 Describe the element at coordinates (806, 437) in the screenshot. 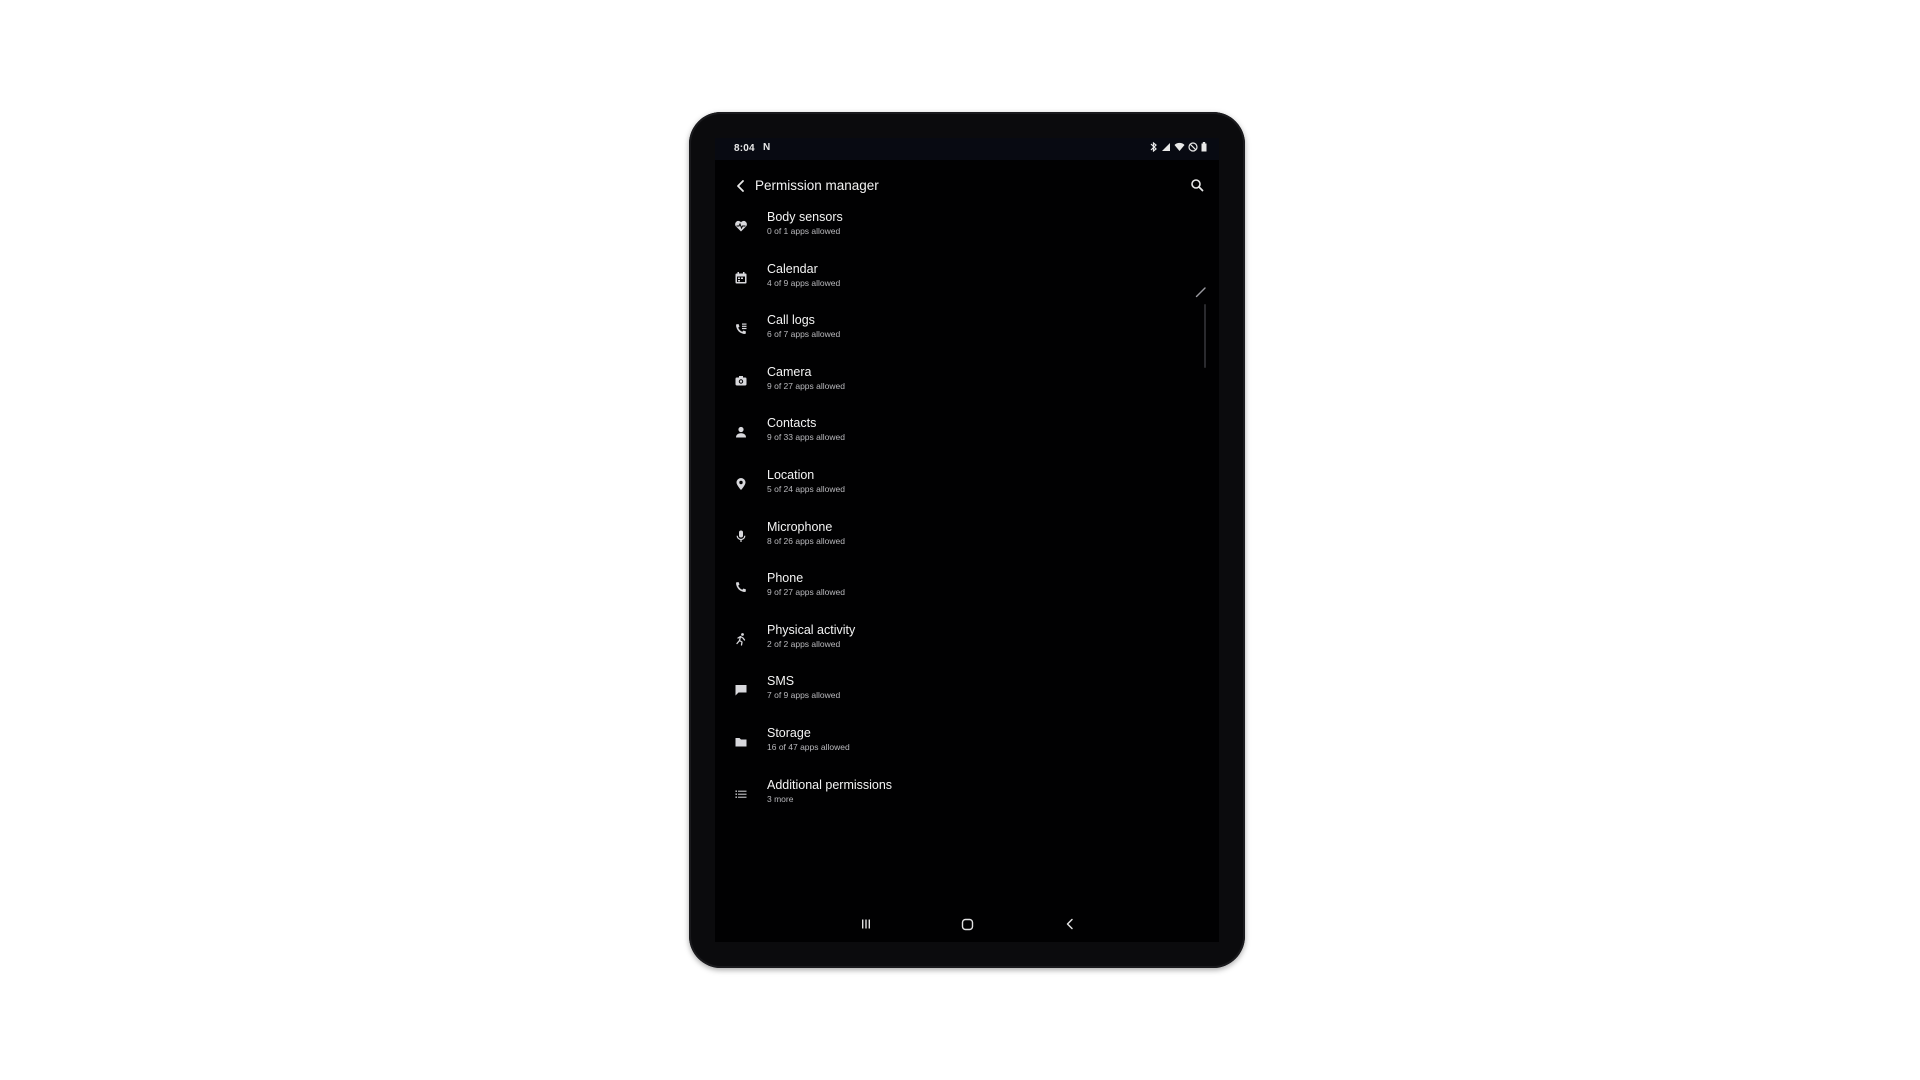

I see `permission-summary: 9 of 33 apps allowed` at that location.